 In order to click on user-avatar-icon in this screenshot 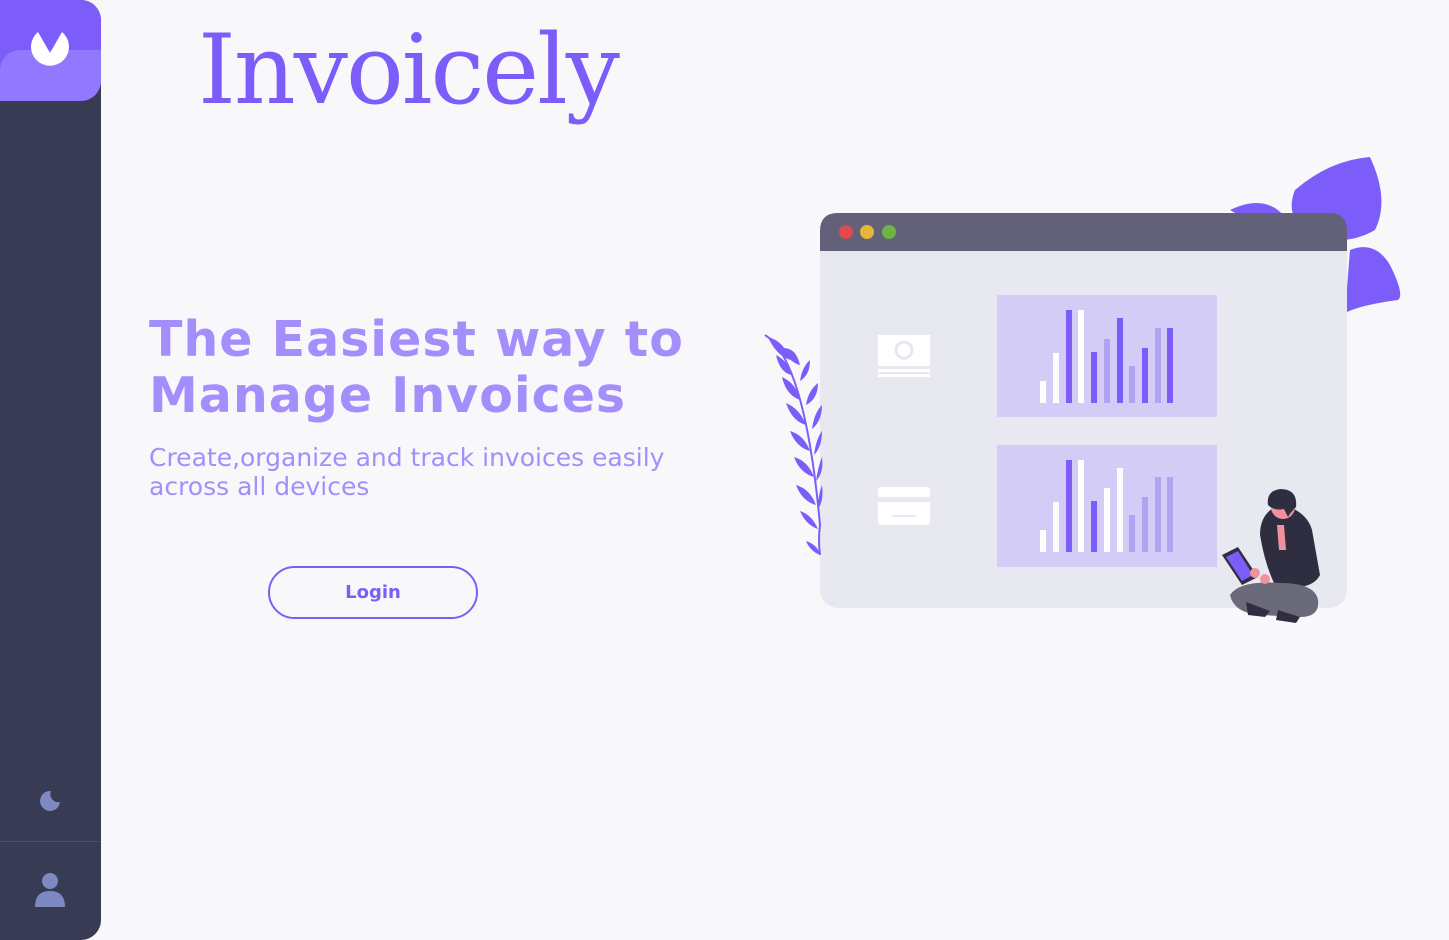, I will do `click(50, 890)`.